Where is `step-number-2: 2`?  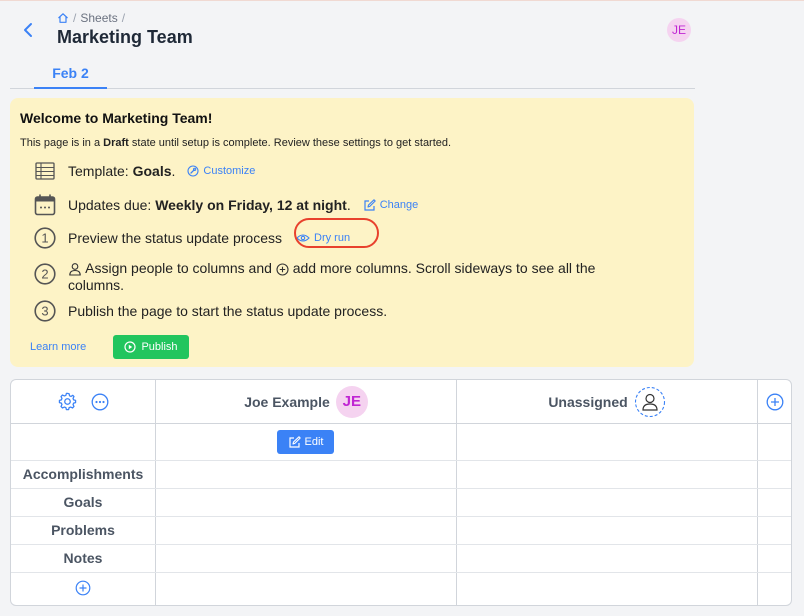 step-number-2: 2 is located at coordinates (45, 274).